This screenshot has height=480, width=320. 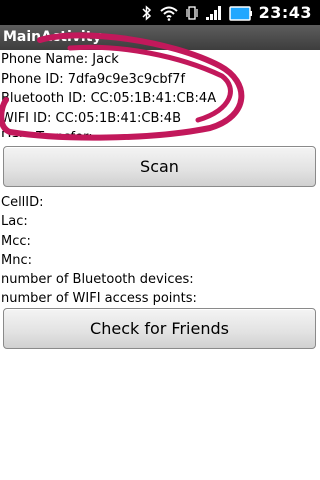 What do you see at coordinates (91, 118) in the screenshot?
I see `wifi-id-text: WIFI ID: CC:05:1B:41:CB:4B` at bounding box center [91, 118].